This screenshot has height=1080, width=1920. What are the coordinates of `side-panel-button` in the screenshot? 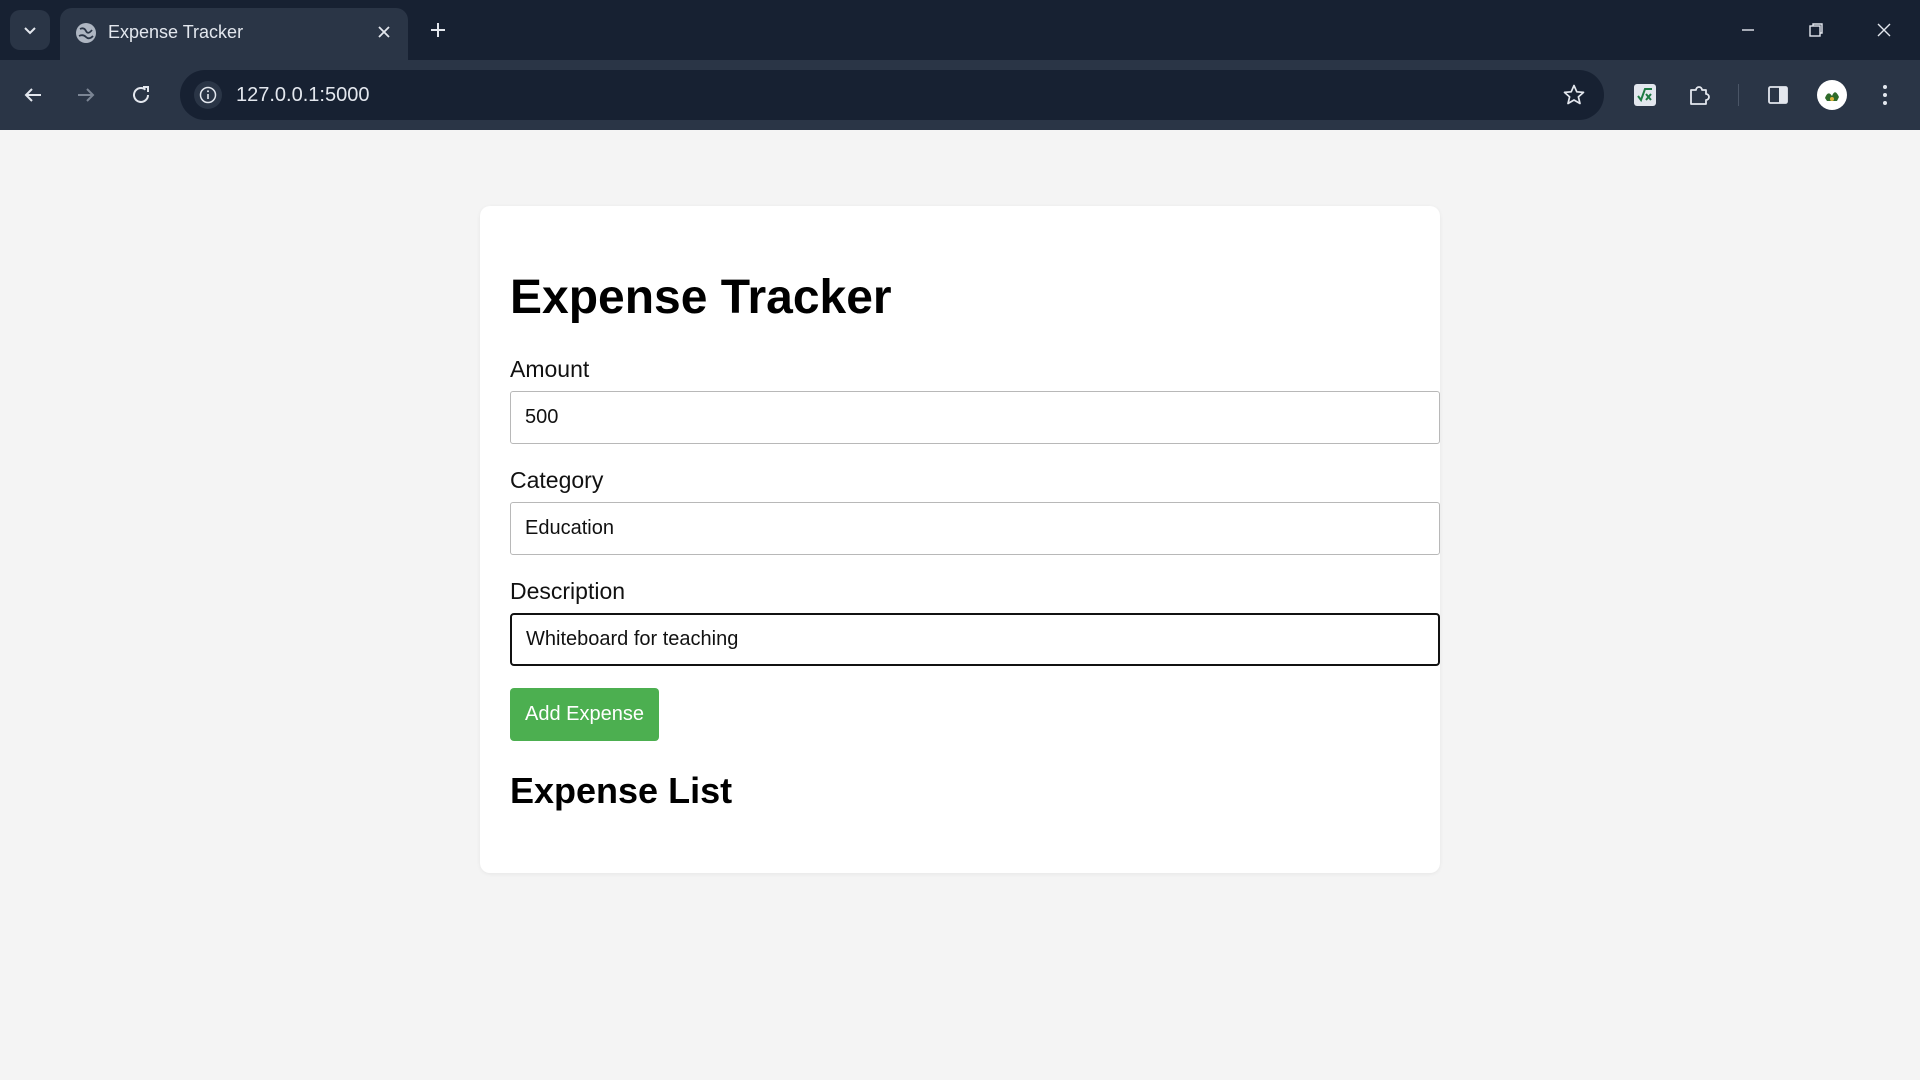 It's located at (1778, 95).